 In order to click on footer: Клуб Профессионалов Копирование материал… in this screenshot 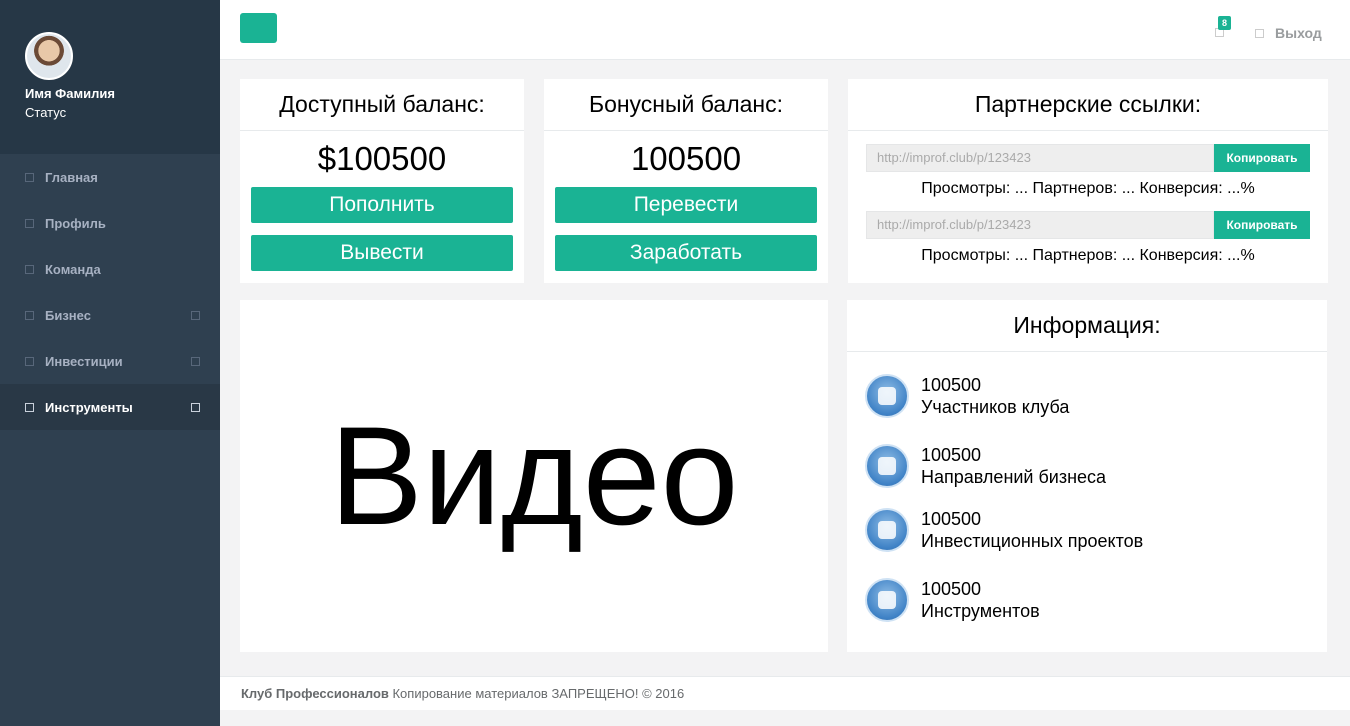, I will do `click(785, 693)`.